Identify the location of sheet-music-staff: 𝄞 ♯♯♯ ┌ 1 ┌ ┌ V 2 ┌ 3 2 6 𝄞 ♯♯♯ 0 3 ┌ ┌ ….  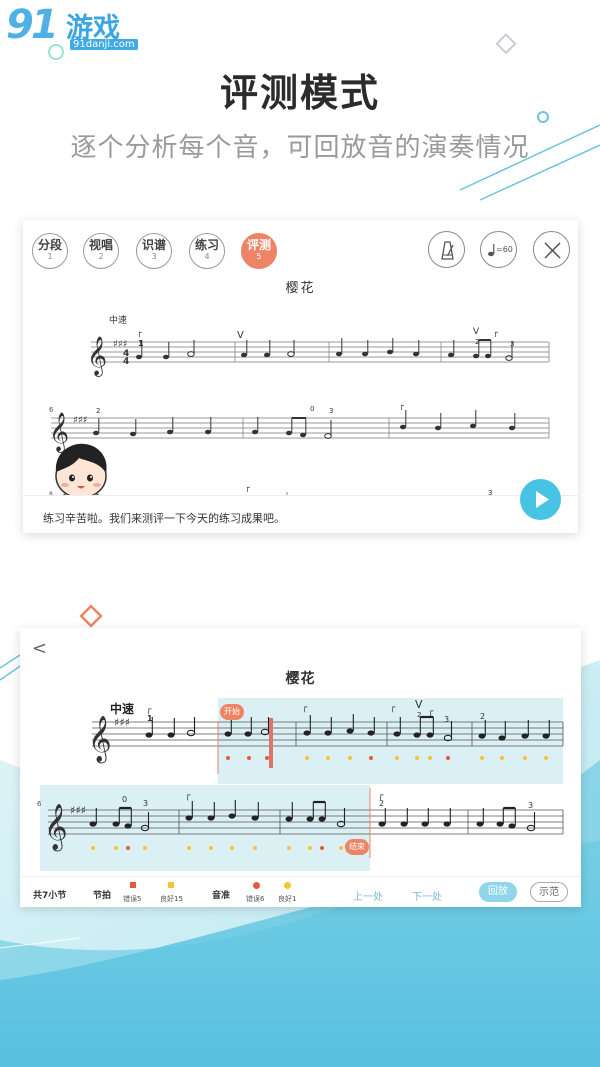
(300, 778).